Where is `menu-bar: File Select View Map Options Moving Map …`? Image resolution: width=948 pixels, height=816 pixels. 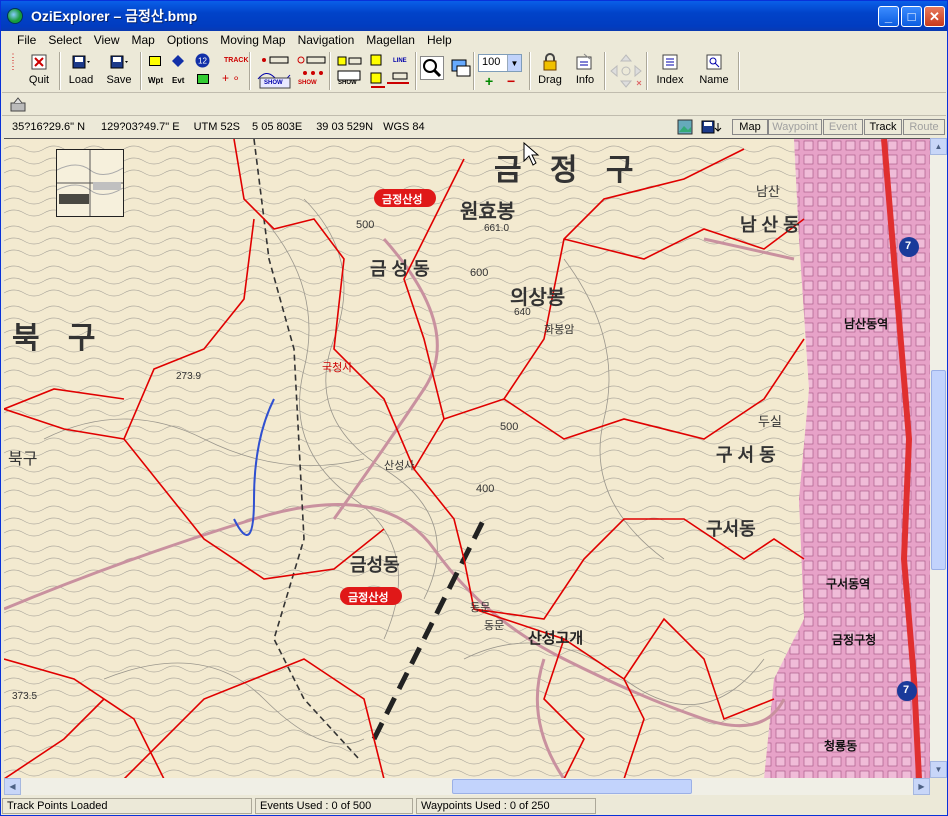
menu-bar: File Select View Map Options Moving Map … is located at coordinates (474, 40).